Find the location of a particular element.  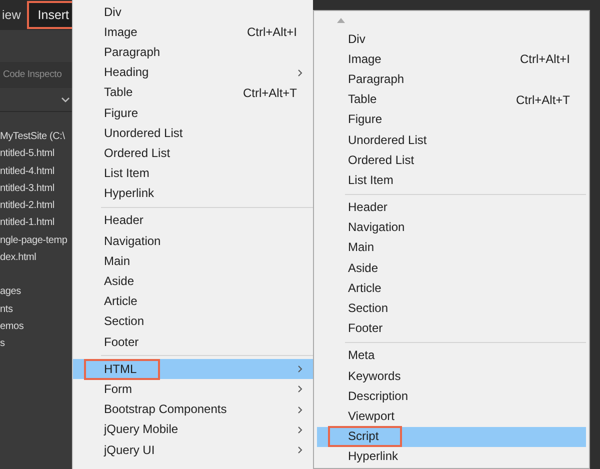

shortcut-label: Ctrl+Alt+T is located at coordinates (543, 100).